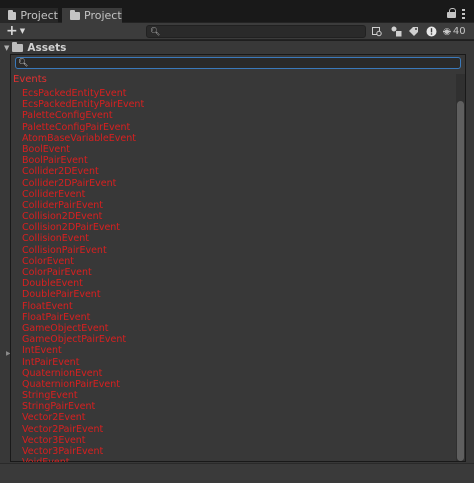 The width and height of the screenshot is (474, 483). Describe the element at coordinates (237, 250) in the screenshot. I see `list-item: CollisionPairEvent` at that location.